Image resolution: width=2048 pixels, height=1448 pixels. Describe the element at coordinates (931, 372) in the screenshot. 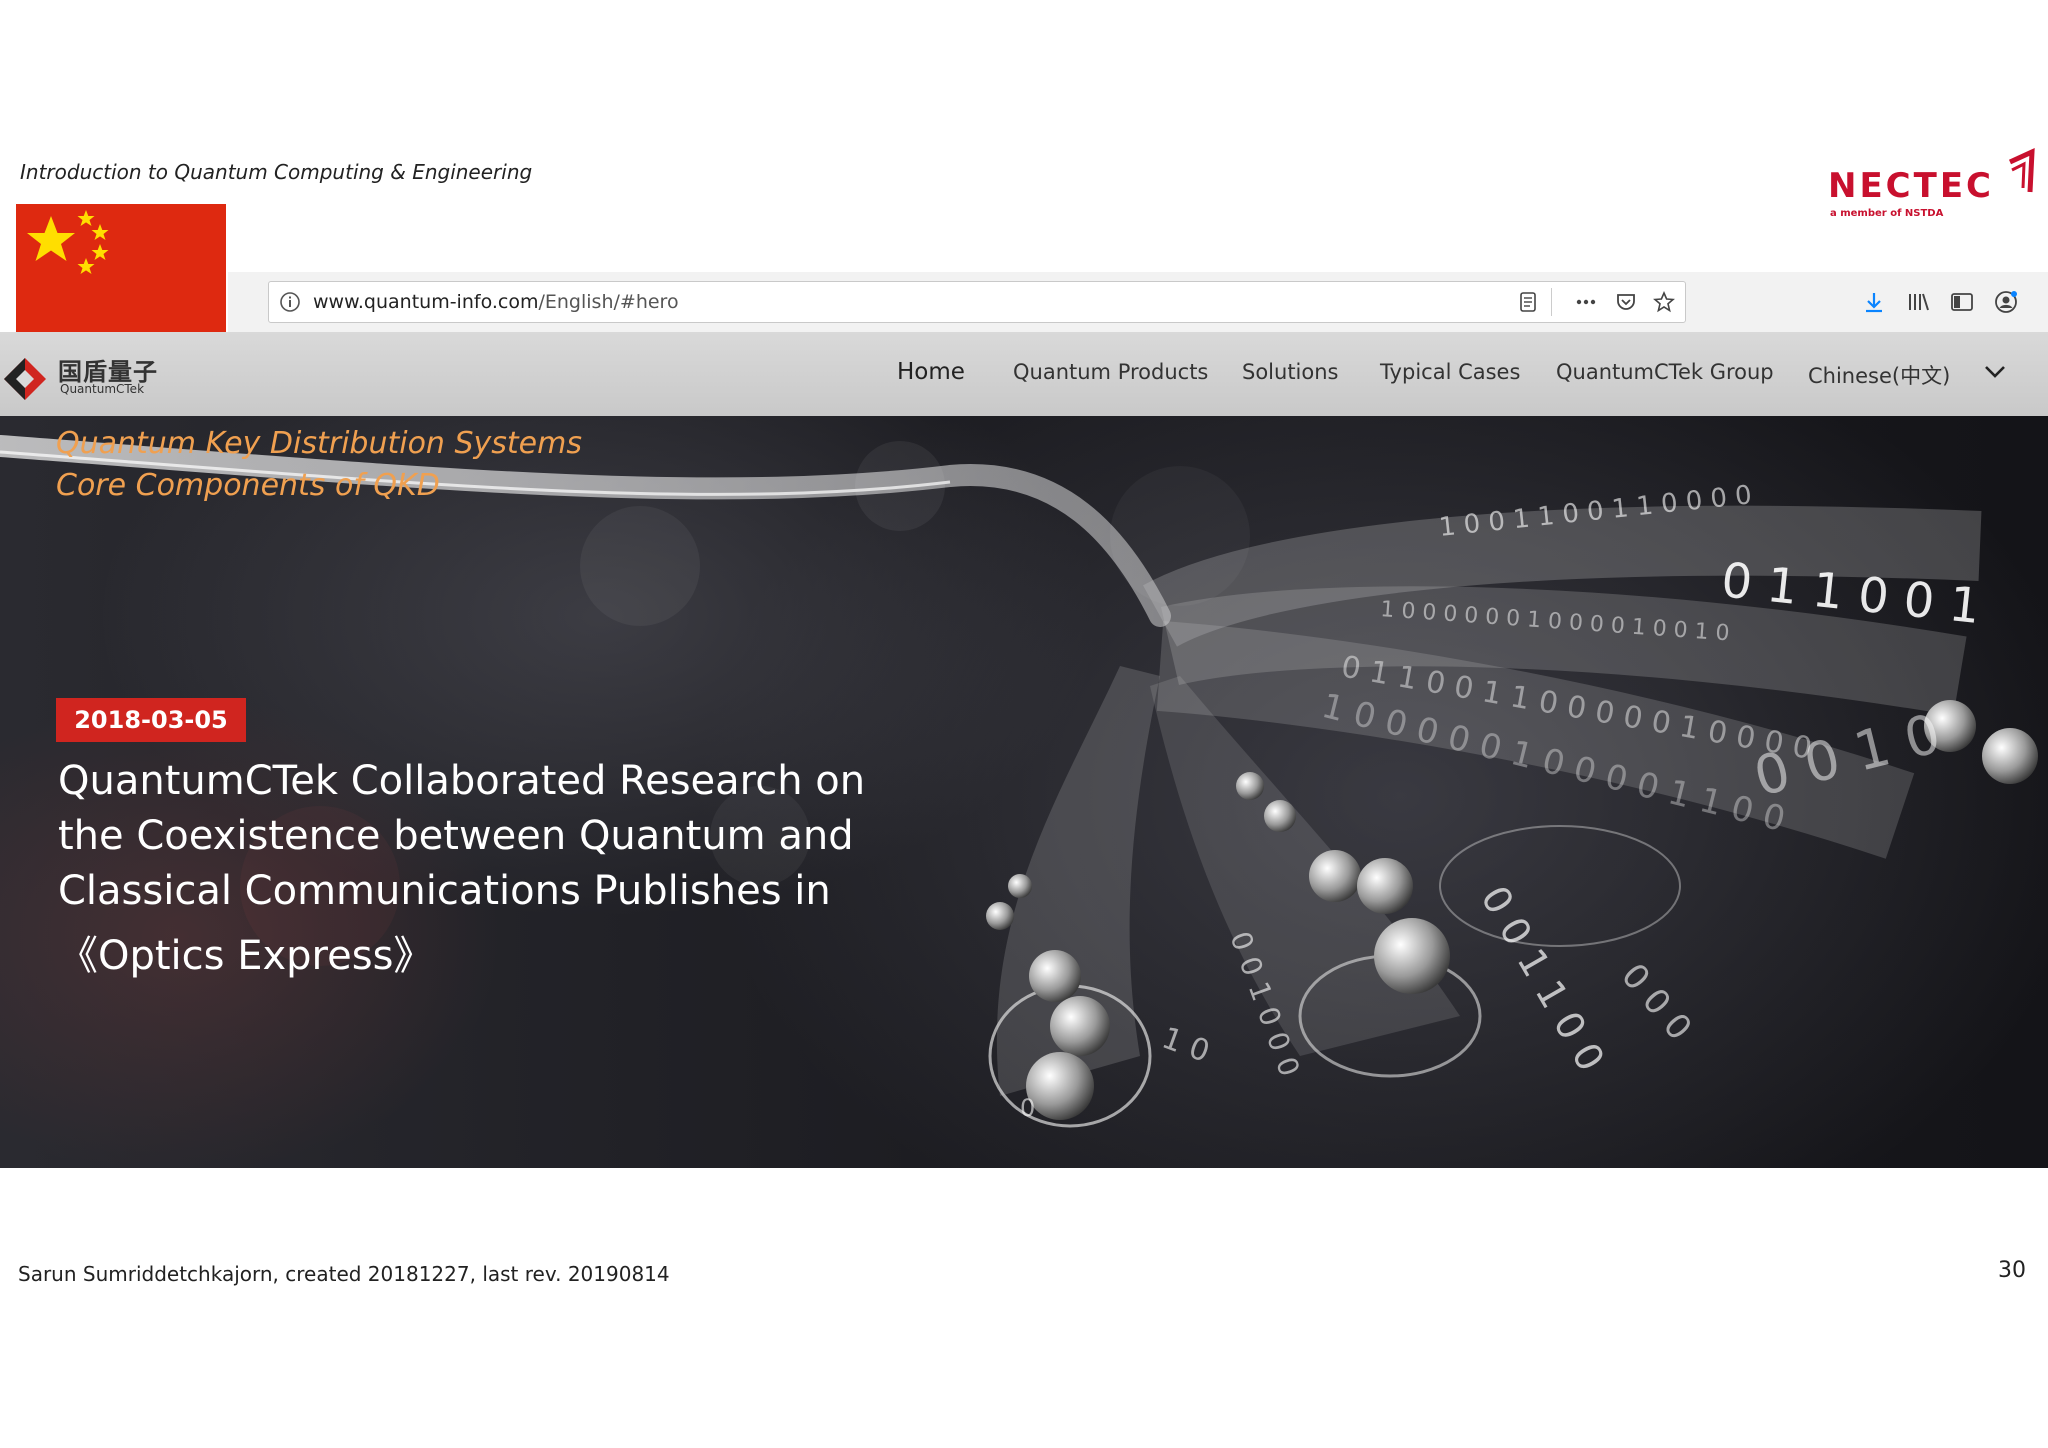

I see `nav-home: Home` at that location.